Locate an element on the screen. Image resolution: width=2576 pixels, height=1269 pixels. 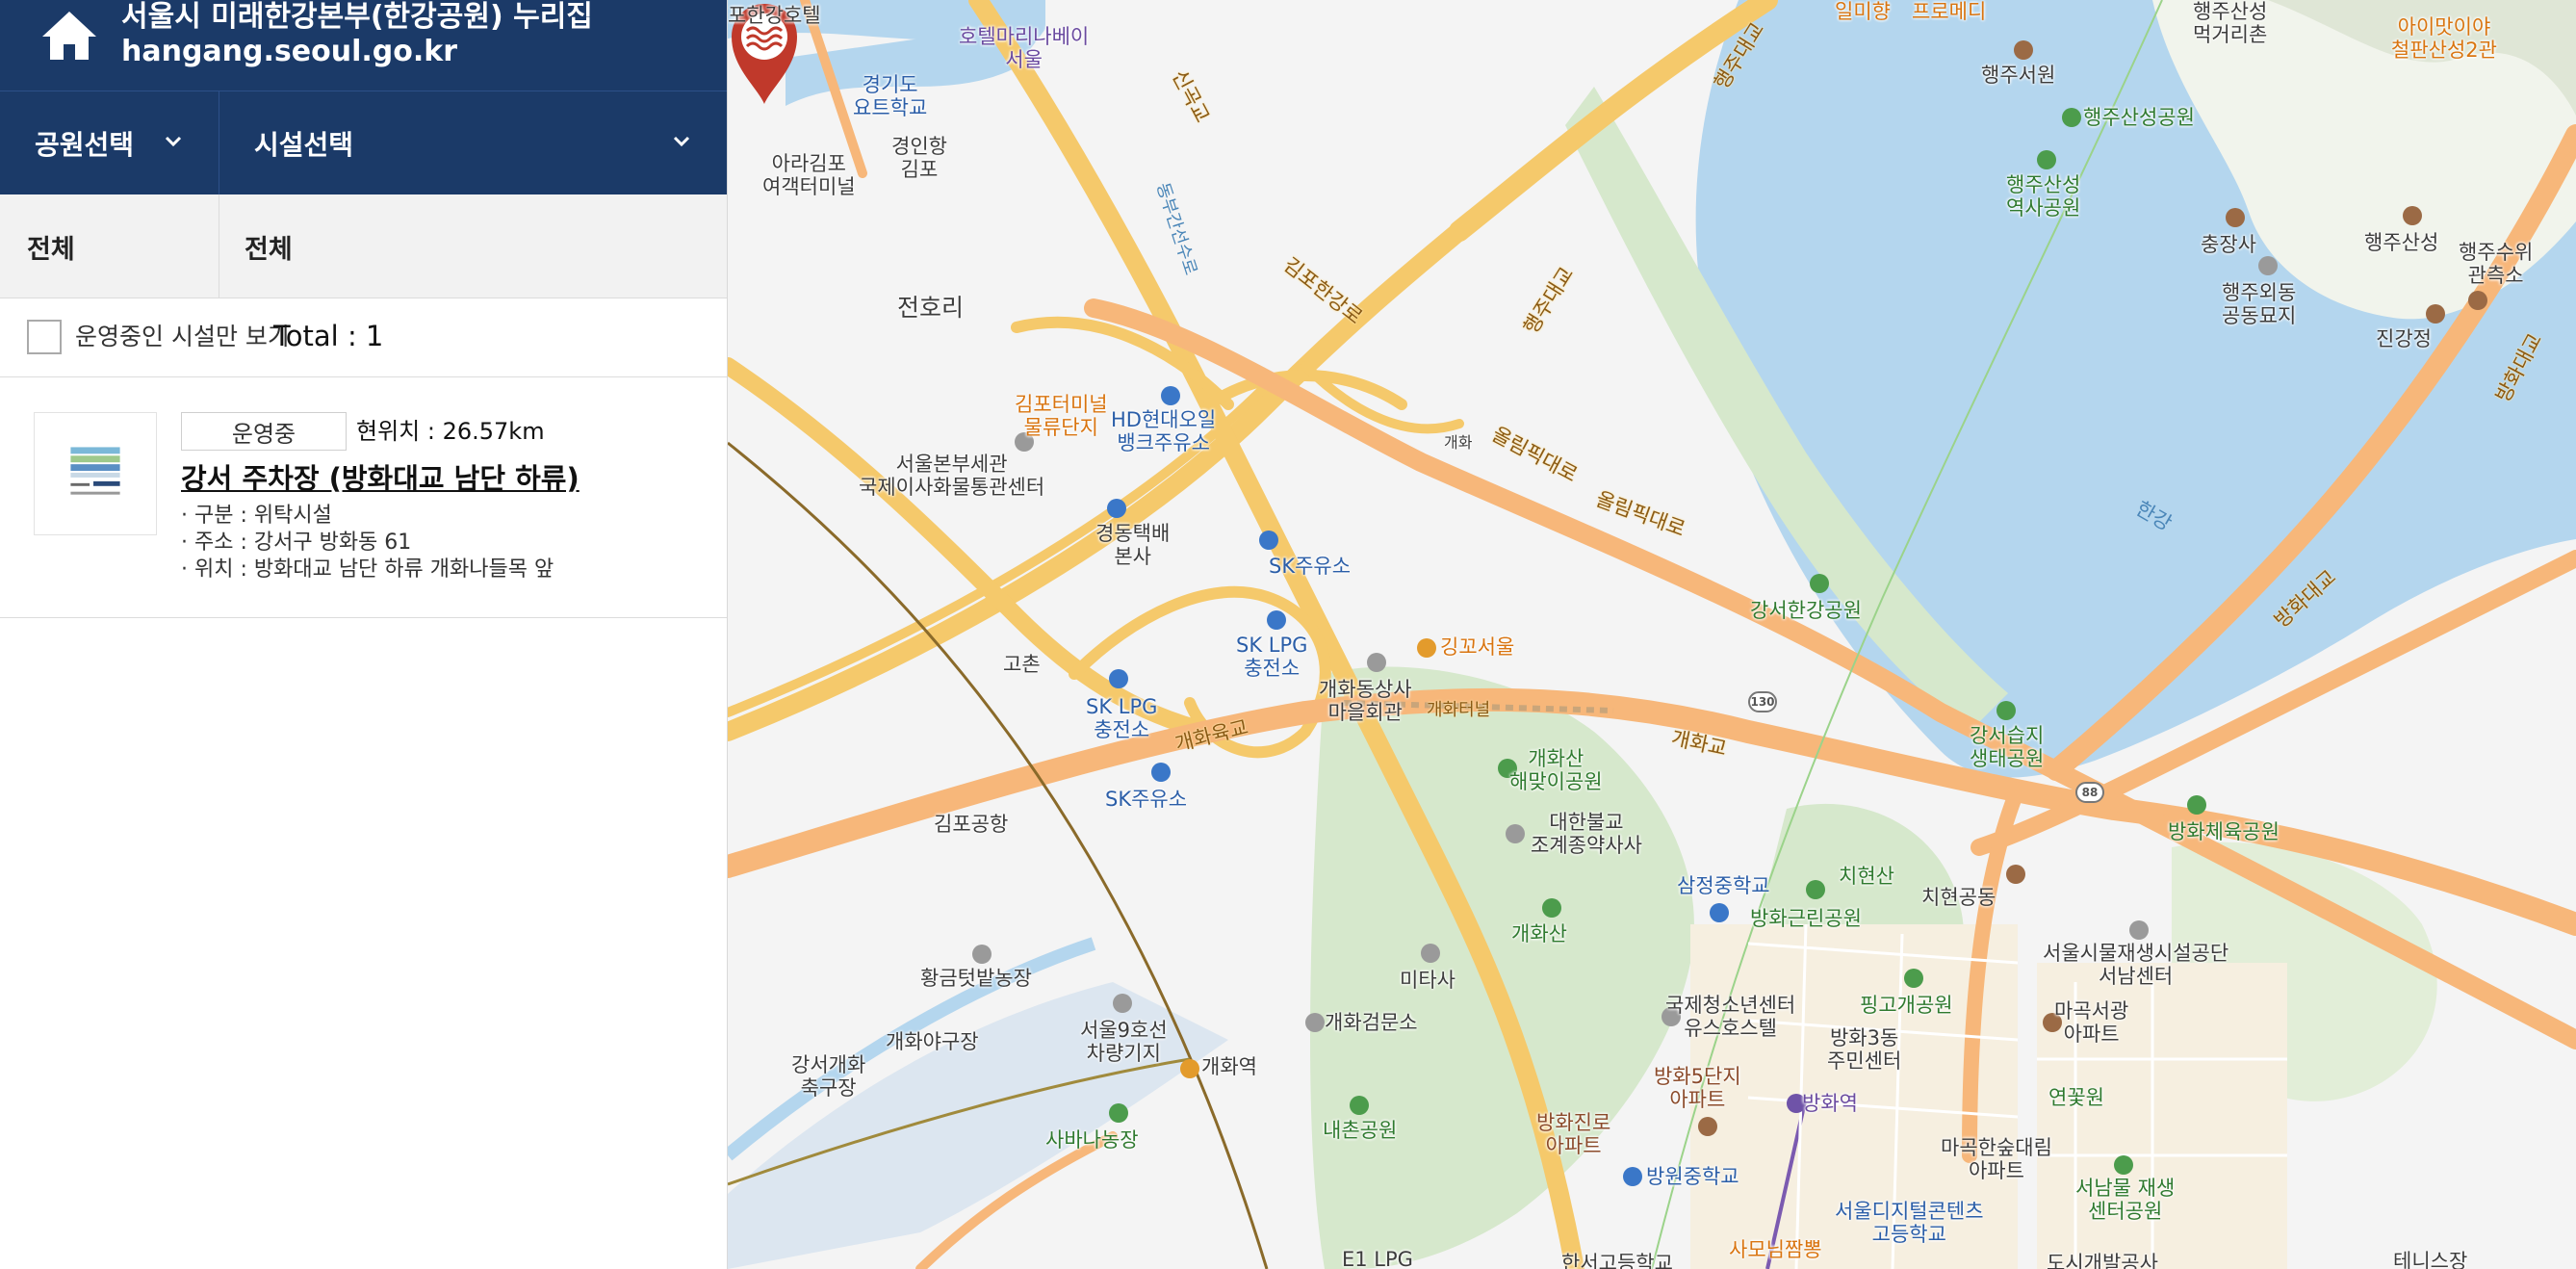
map-label: 깅꼬서울 is located at coordinates (1478, 647).